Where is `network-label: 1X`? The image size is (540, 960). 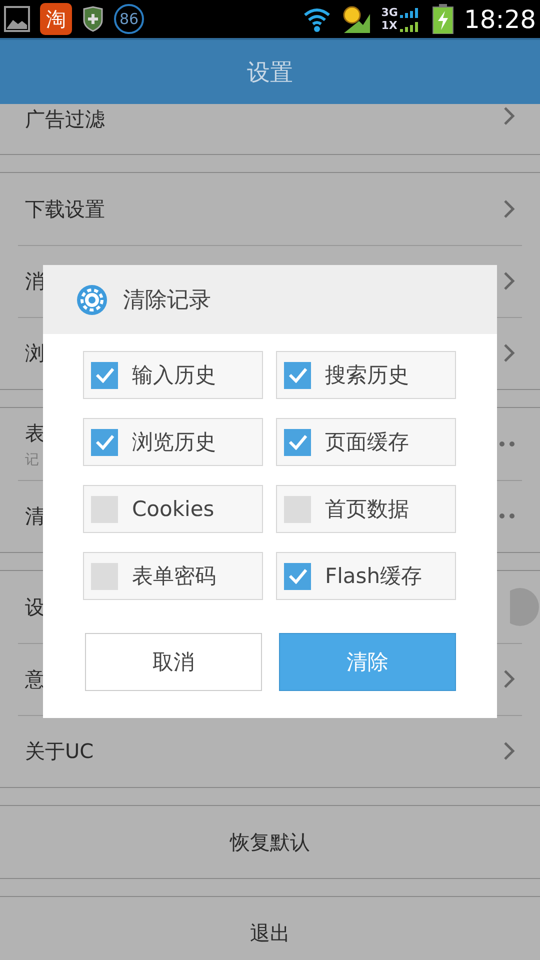 network-label: 1X is located at coordinates (389, 25).